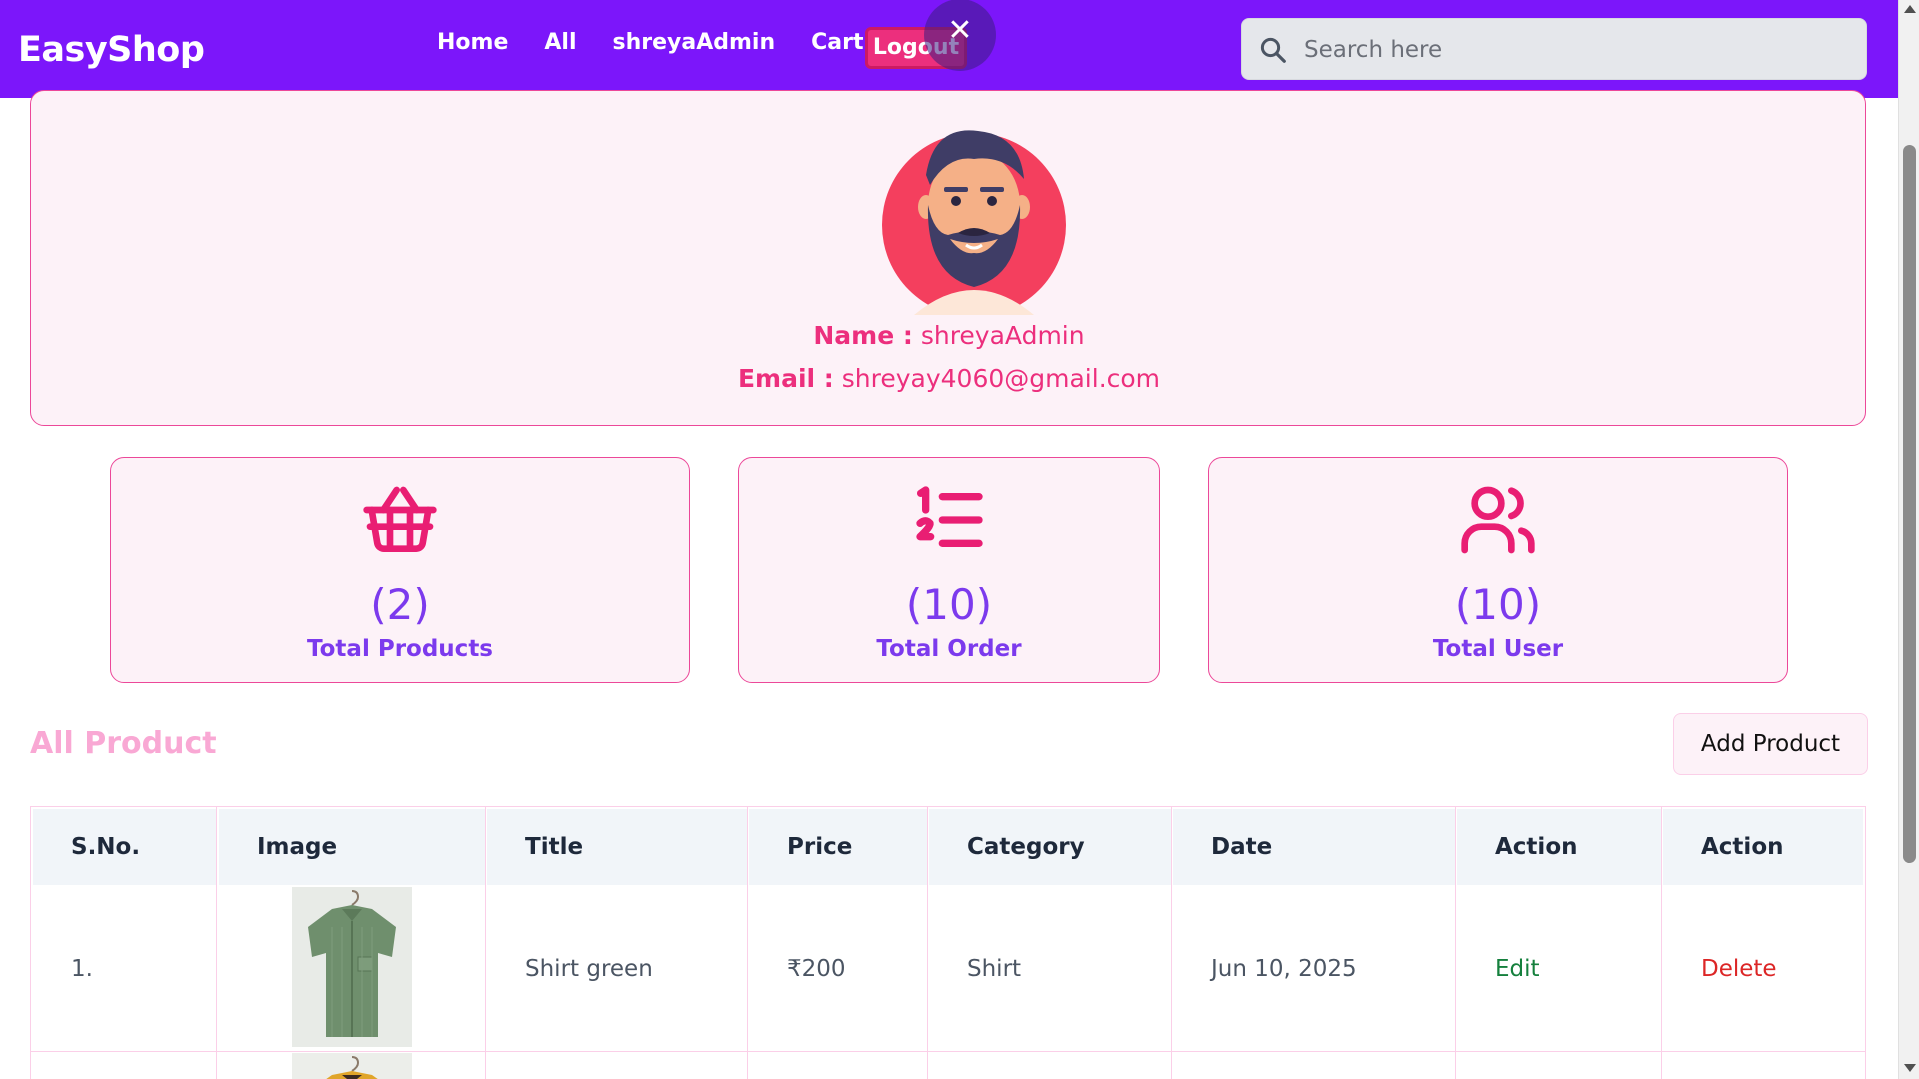 The width and height of the screenshot is (1919, 1079). Describe the element at coordinates (994, 969) in the screenshot. I see `cell-category: Shirt` at that location.